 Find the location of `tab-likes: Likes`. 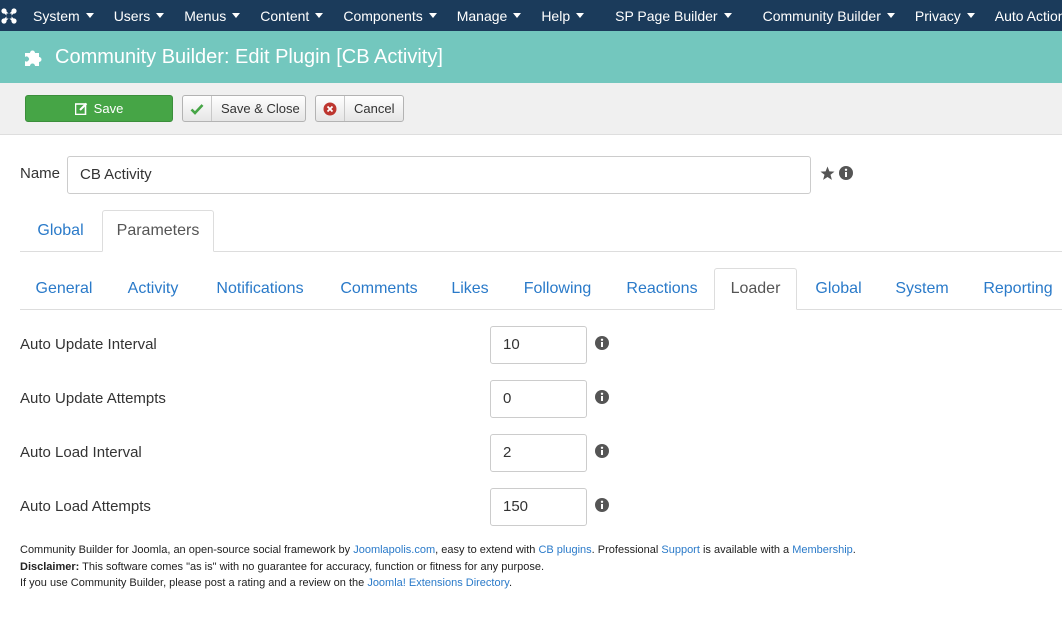

tab-likes: Likes is located at coordinates (470, 289).